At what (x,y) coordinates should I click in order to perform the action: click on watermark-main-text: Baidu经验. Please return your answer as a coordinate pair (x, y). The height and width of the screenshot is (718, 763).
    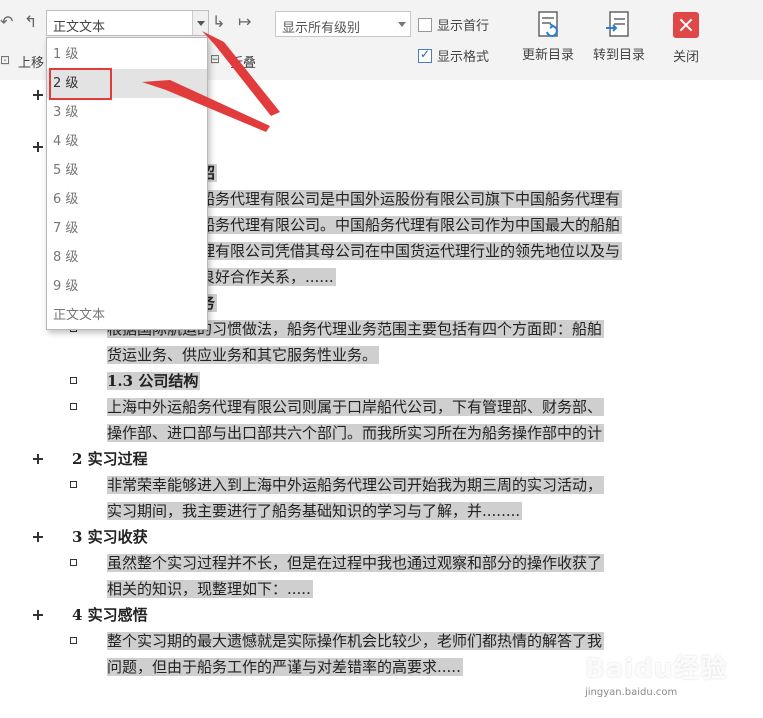
    Looking at the image, I should click on (656, 669).